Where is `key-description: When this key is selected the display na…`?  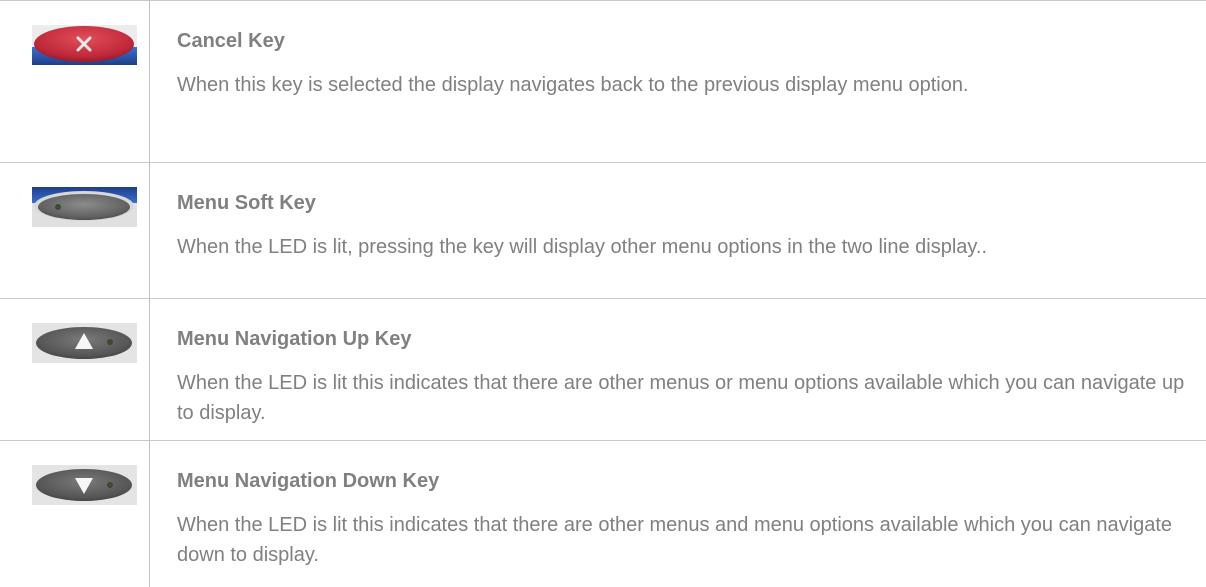 key-description: When this key is selected the display na… is located at coordinates (573, 85).